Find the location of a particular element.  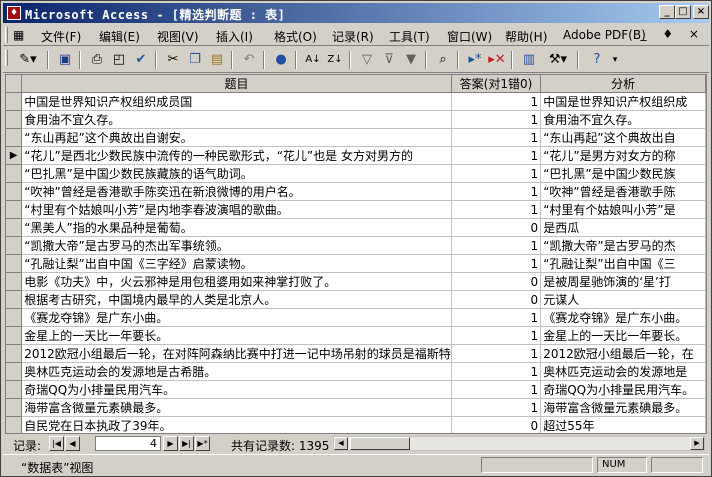

analysis-cell: 金星上的一天比一年要长。 is located at coordinates (623, 335).